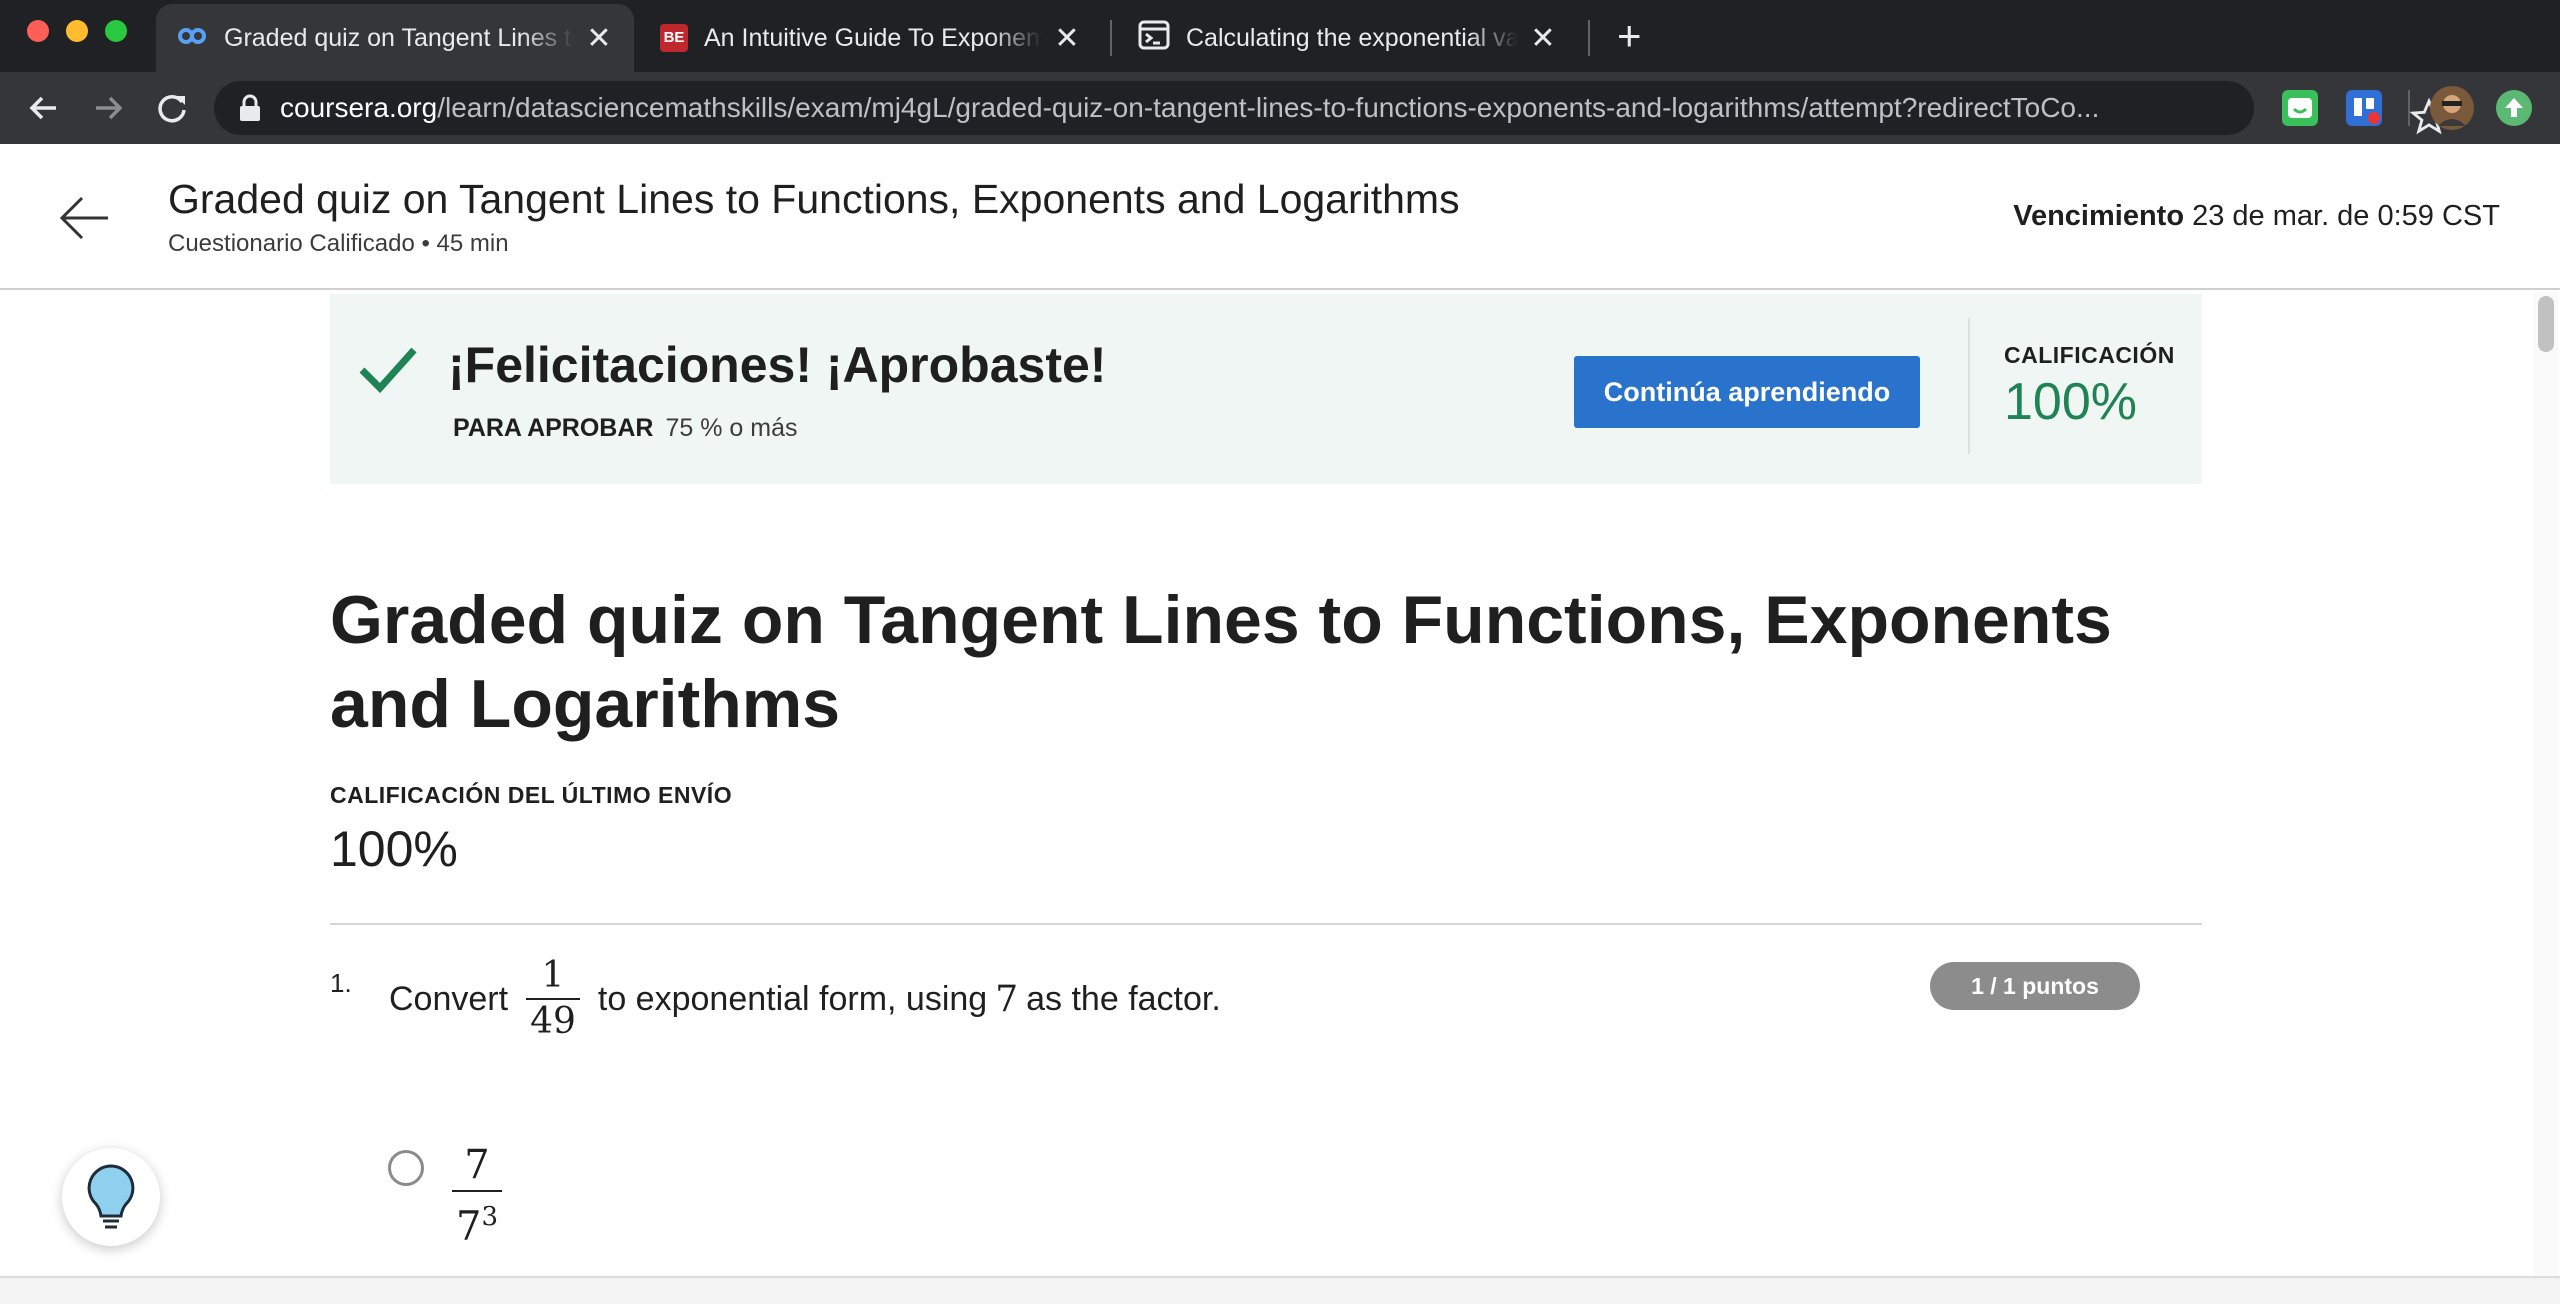  I want to click on toolbar-separator, so click(2409, 108).